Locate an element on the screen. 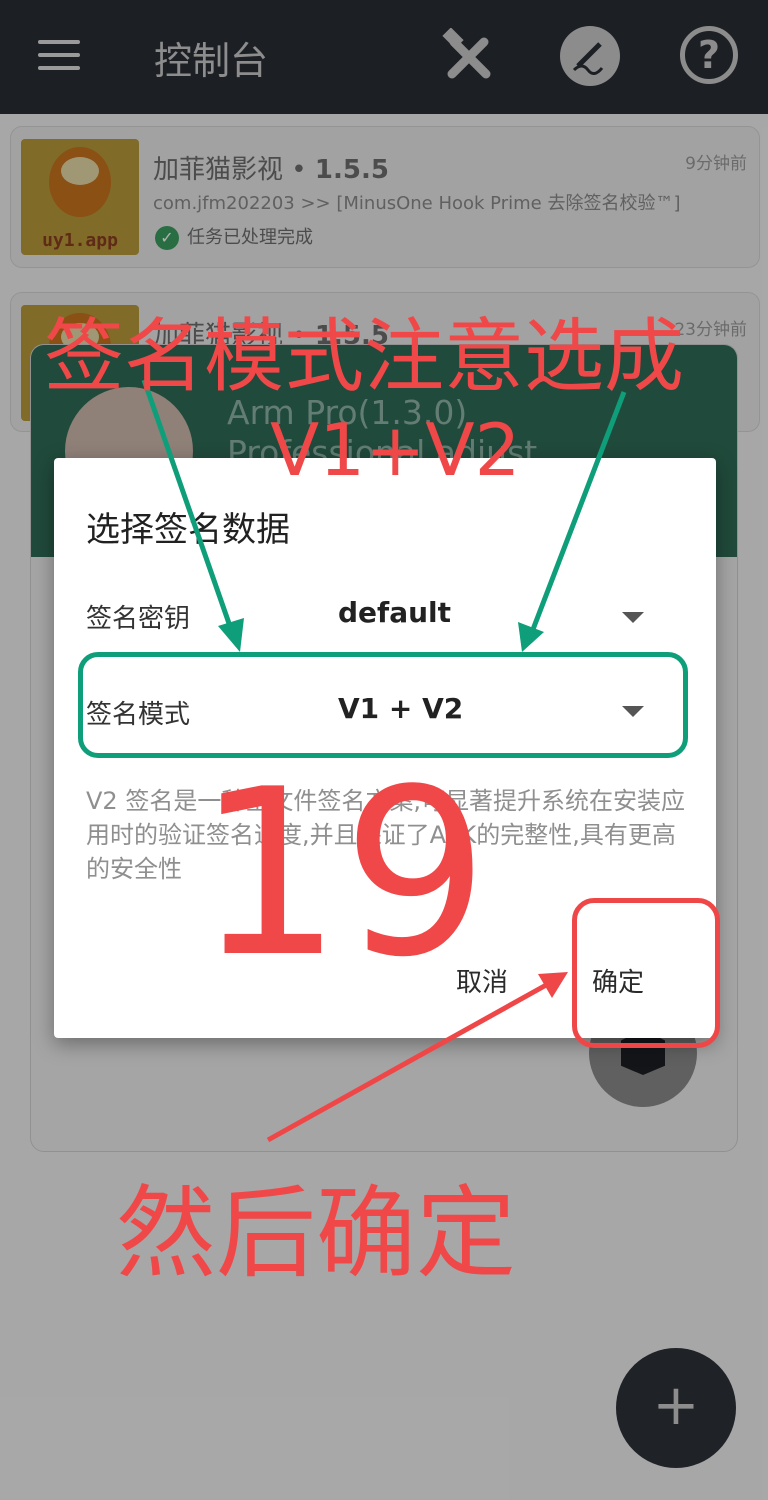 This screenshot has width=768, height=1500. annotation-text-top: 签名模式注意选成 is located at coordinates (364, 356).